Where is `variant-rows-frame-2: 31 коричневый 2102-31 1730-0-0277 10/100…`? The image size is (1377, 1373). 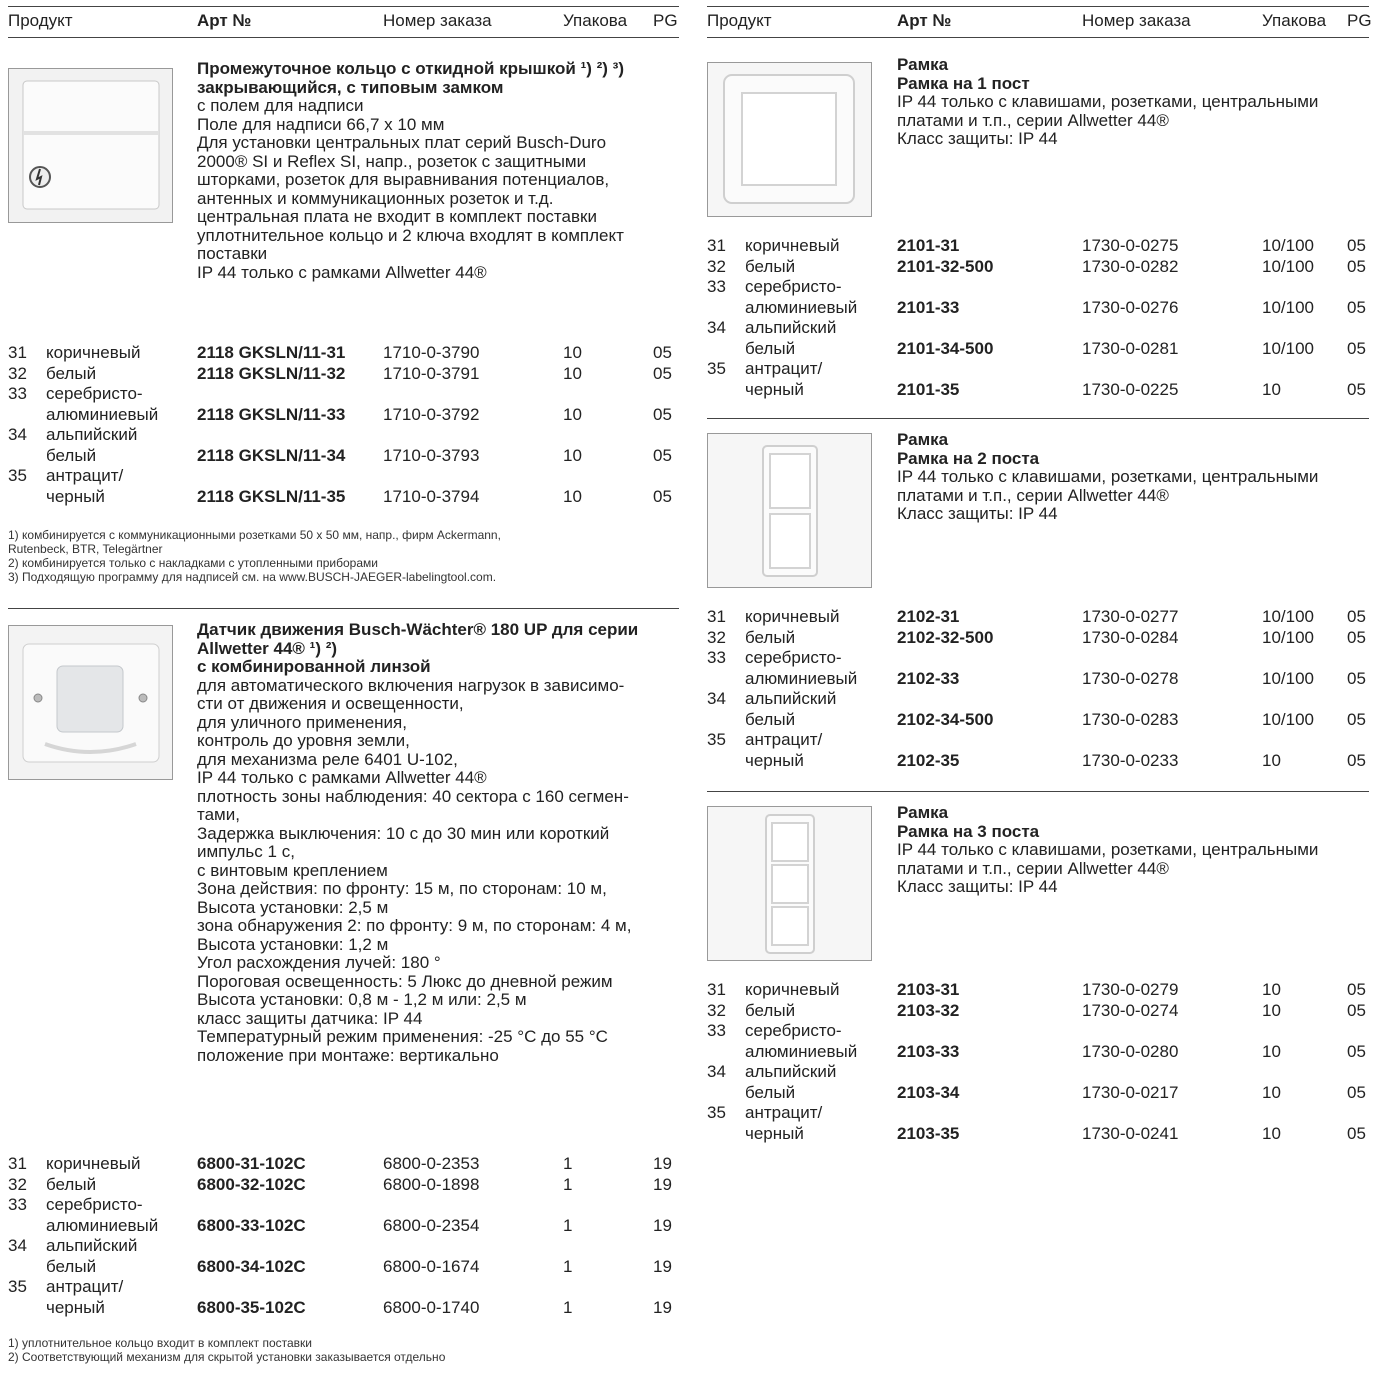
variant-rows-frame-2: 31 коричневый 2102-31 1730-0-0277 10/100… is located at coordinates (1038, 689).